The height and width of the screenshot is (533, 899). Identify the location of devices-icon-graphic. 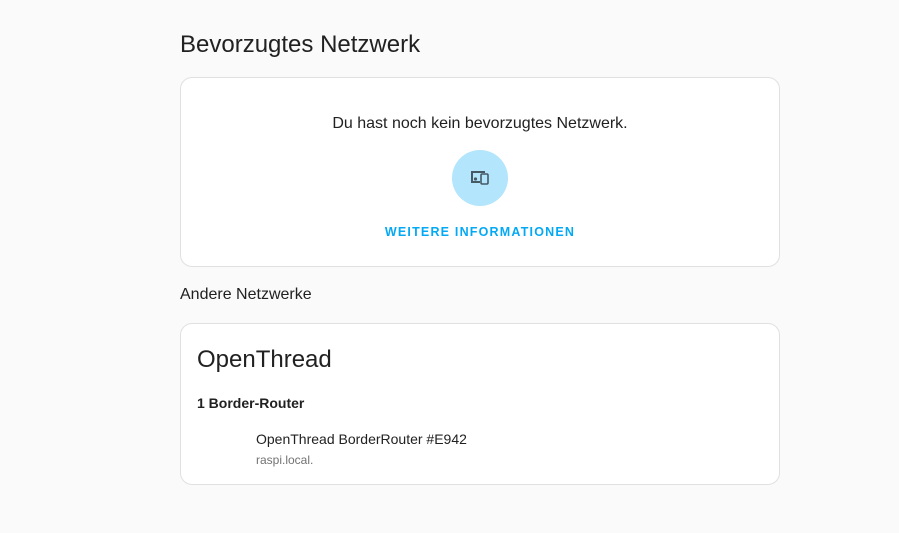
(480, 178).